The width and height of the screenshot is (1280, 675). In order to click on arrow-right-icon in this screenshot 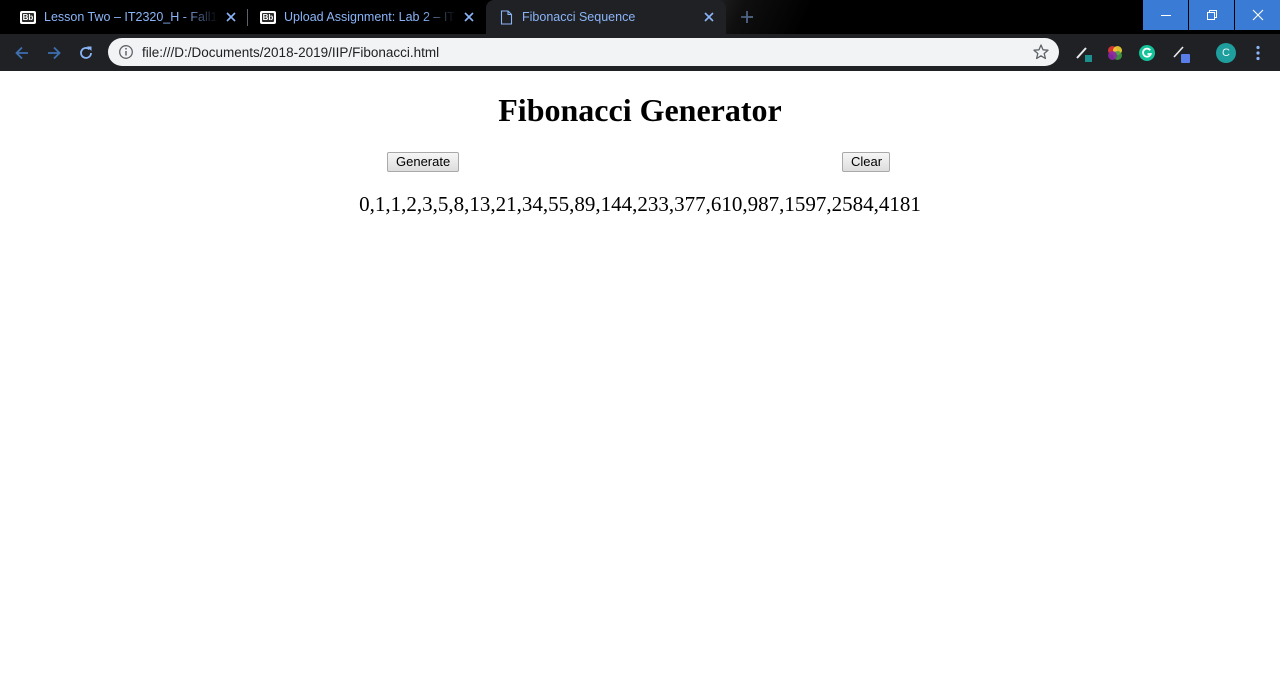, I will do `click(54, 53)`.